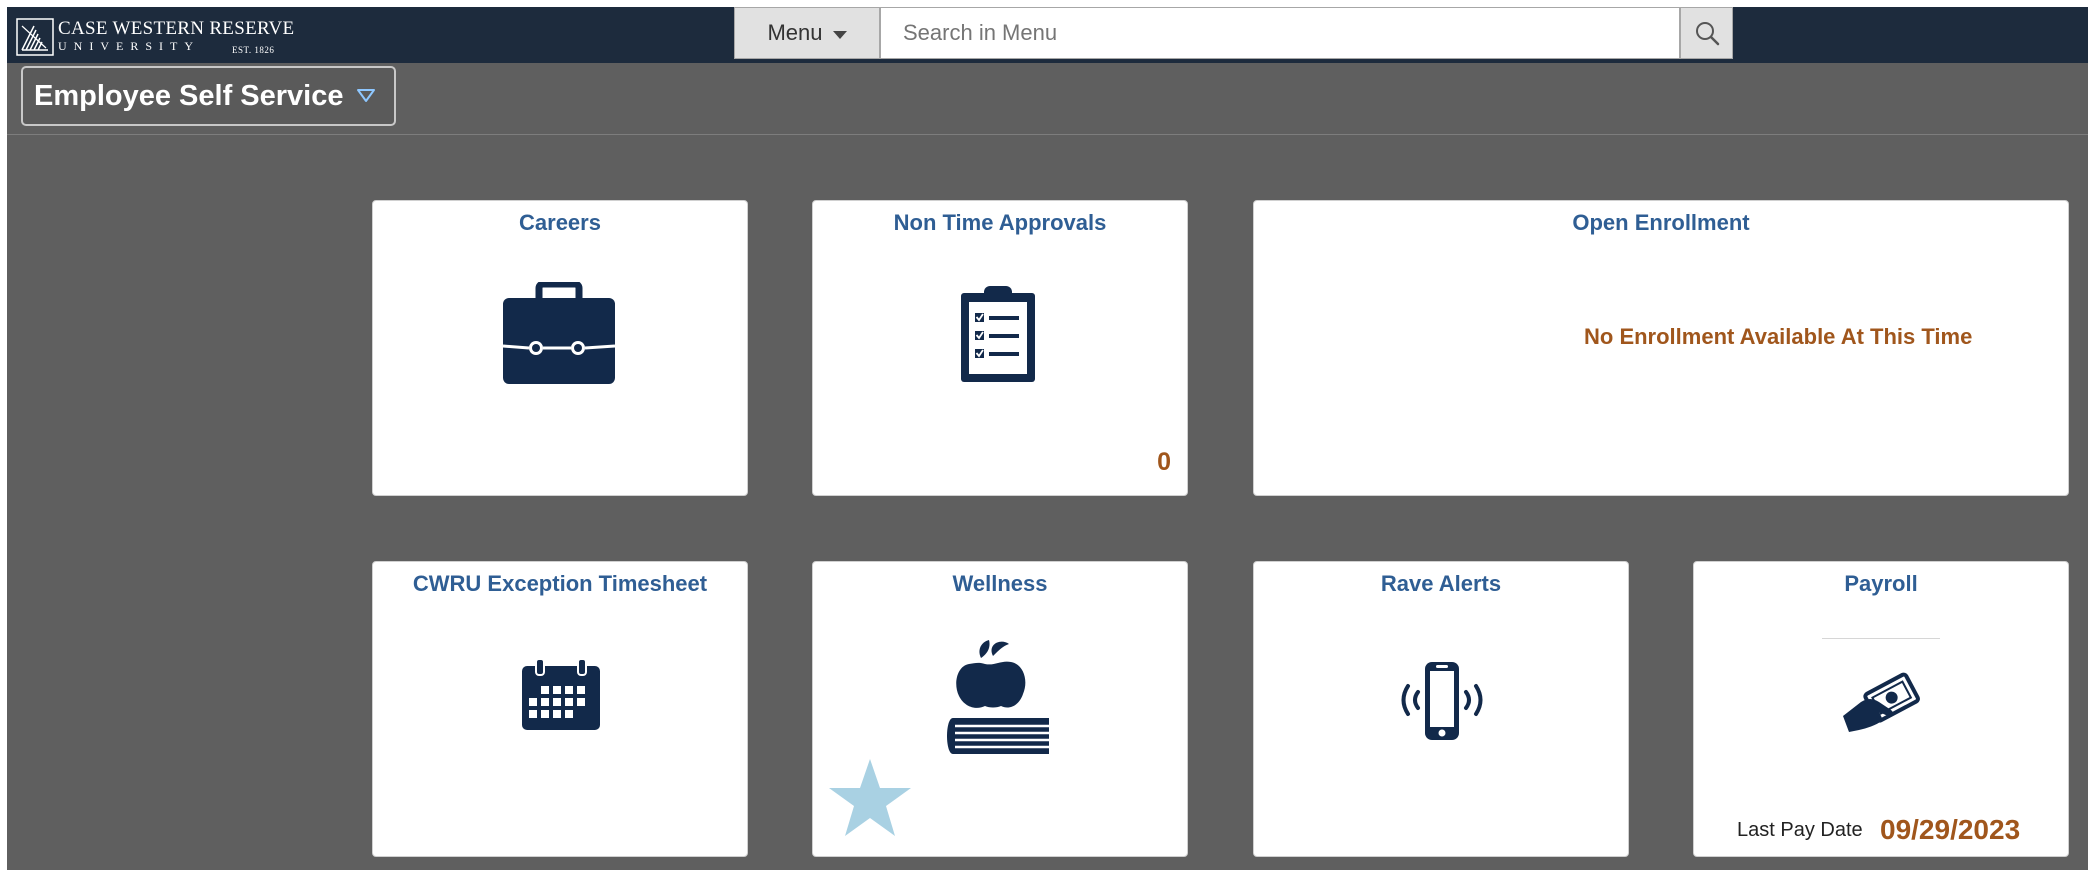 The height and width of the screenshot is (870, 2095). What do you see at coordinates (1661, 222) in the screenshot?
I see `tile-title: Open Enrollment` at bounding box center [1661, 222].